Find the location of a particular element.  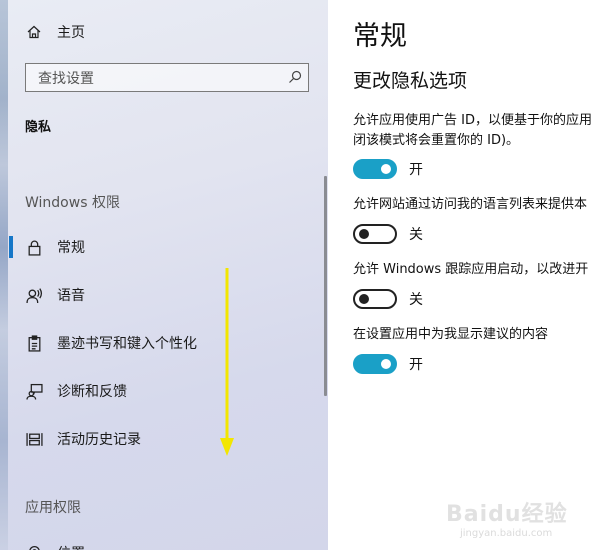

section-title-privacy: 隐私 is located at coordinates (38, 127).